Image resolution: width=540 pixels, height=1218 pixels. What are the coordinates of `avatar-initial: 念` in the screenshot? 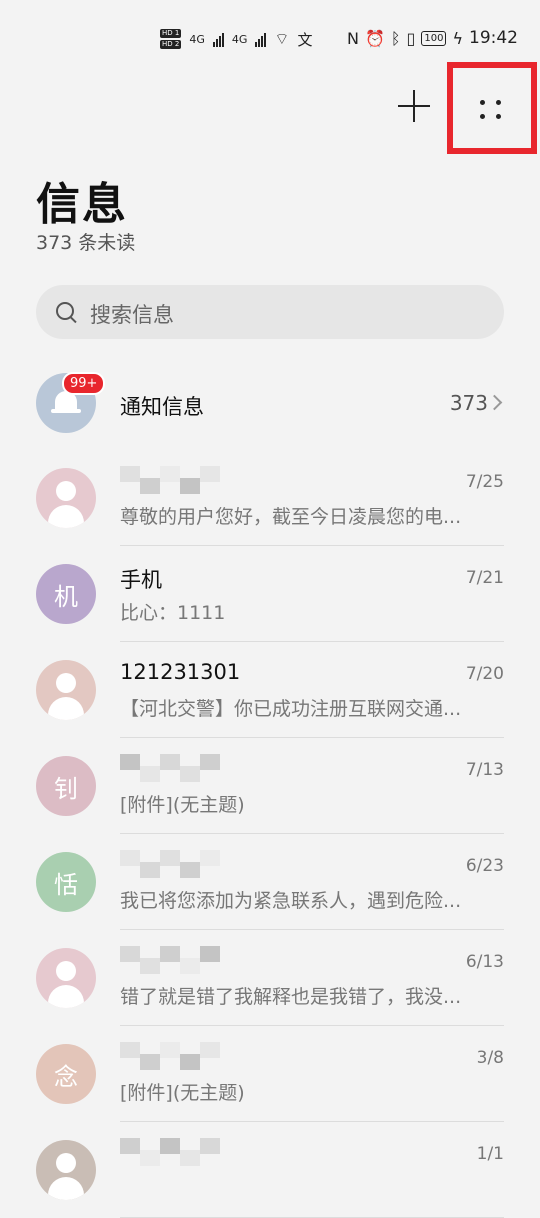 It's located at (66, 1076).